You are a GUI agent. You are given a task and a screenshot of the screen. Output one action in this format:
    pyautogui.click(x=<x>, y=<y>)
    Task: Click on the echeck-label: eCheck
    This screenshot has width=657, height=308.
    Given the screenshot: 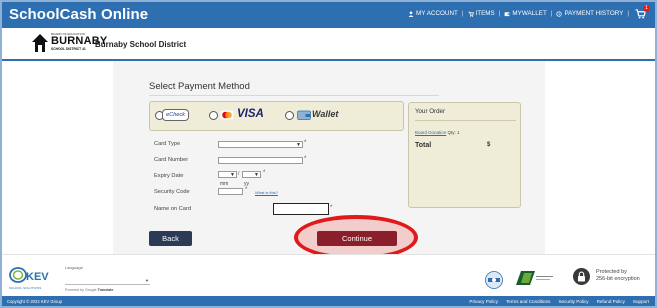 What is the action you would take?
    pyautogui.click(x=175, y=115)
    